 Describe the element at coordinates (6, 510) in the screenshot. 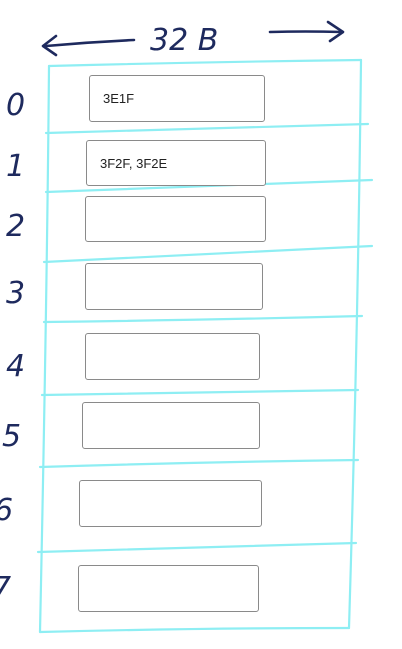

I see `row-index-label: 6` at that location.